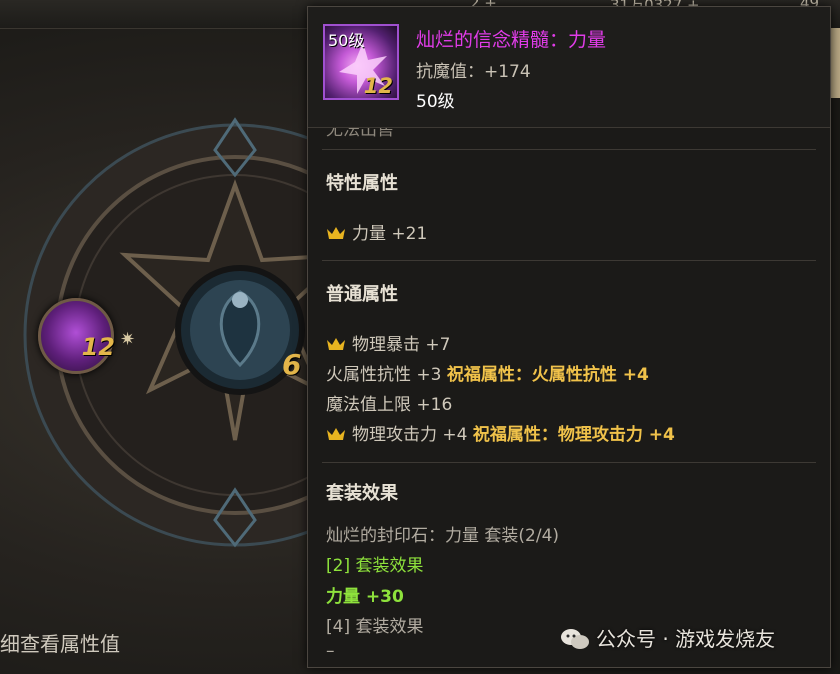  Describe the element at coordinates (365, 597) in the screenshot. I see `set-effect-2-stat: 力量 +30` at that location.